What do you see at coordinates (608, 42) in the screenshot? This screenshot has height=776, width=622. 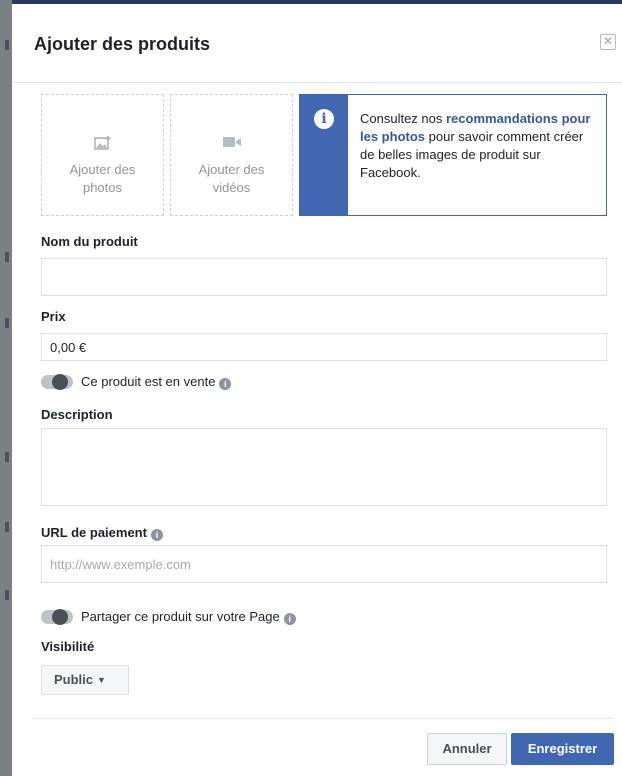 I see `close-icon: ✕` at bounding box center [608, 42].